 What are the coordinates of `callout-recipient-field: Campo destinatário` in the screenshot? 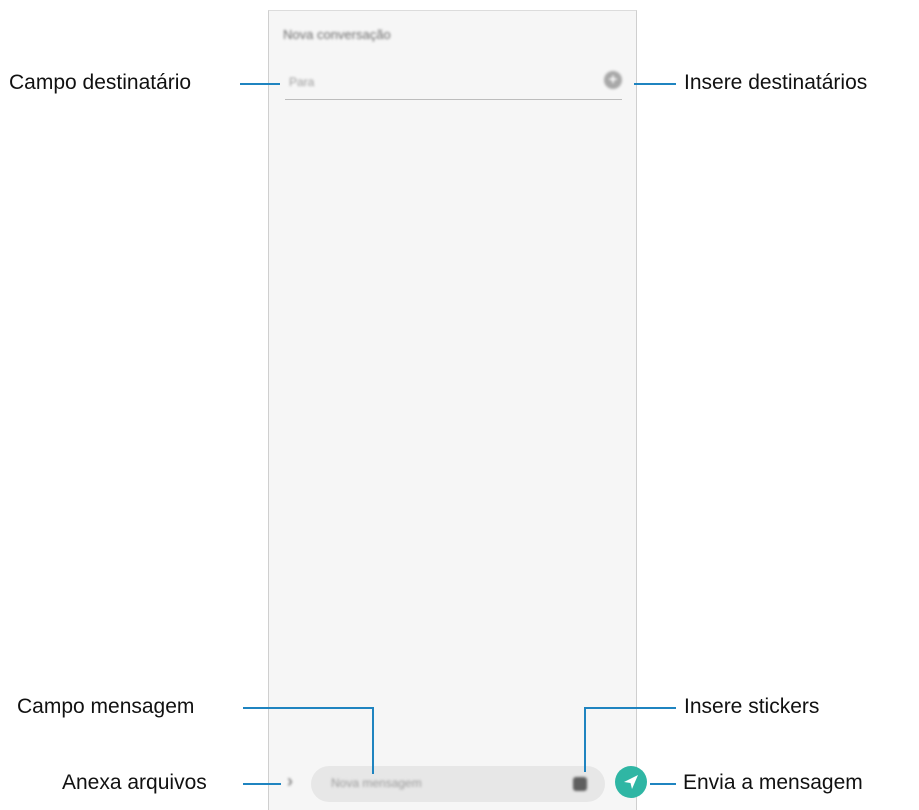 It's located at (100, 82).